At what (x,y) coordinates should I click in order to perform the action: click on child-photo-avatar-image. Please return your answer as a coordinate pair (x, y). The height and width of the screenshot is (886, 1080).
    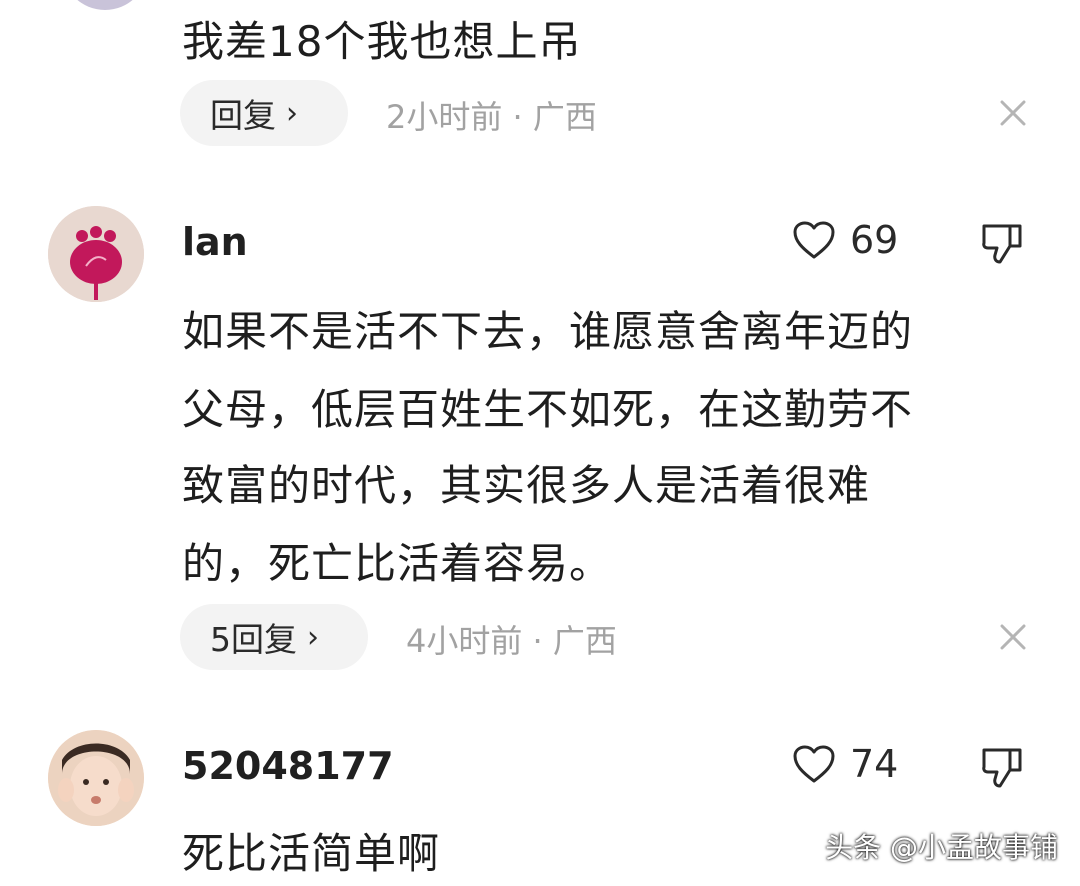
    Looking at the image, I should click on (96, 778).